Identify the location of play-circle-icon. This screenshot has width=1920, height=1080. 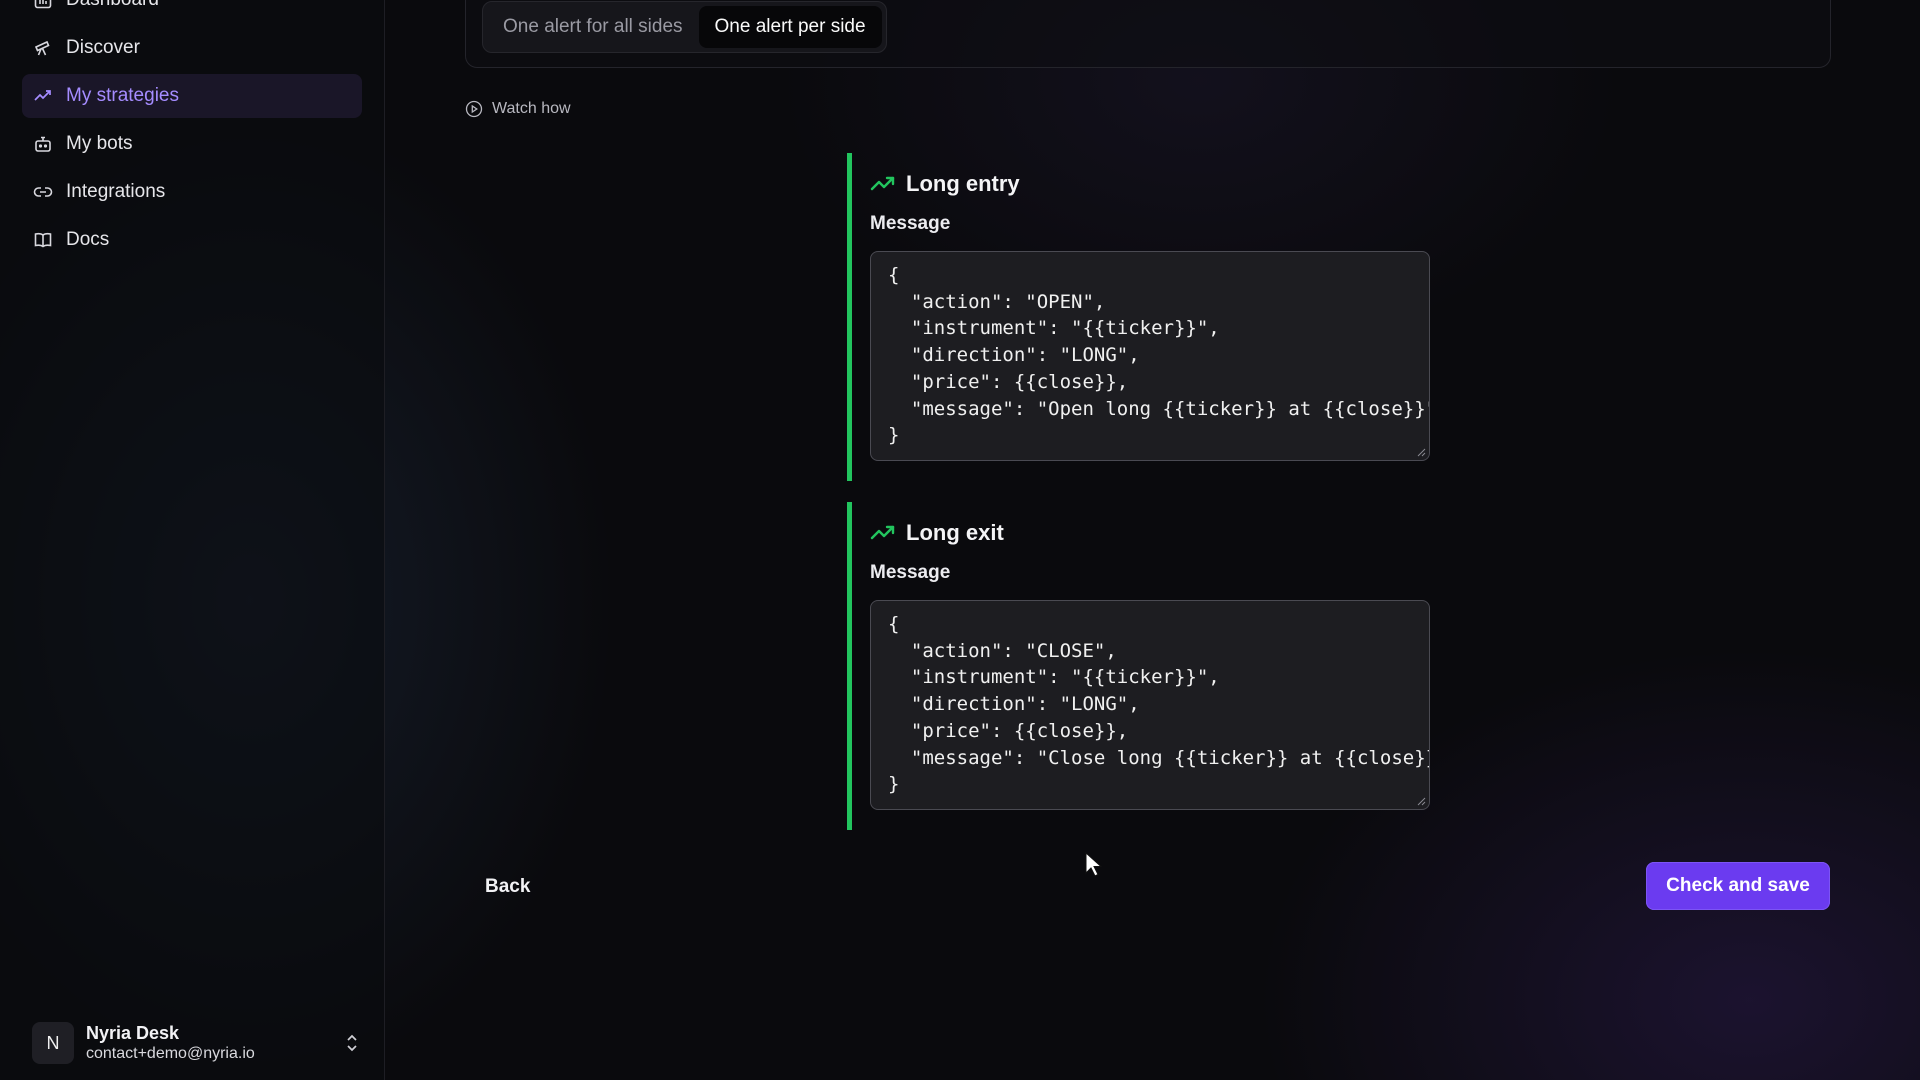
(474, 109).